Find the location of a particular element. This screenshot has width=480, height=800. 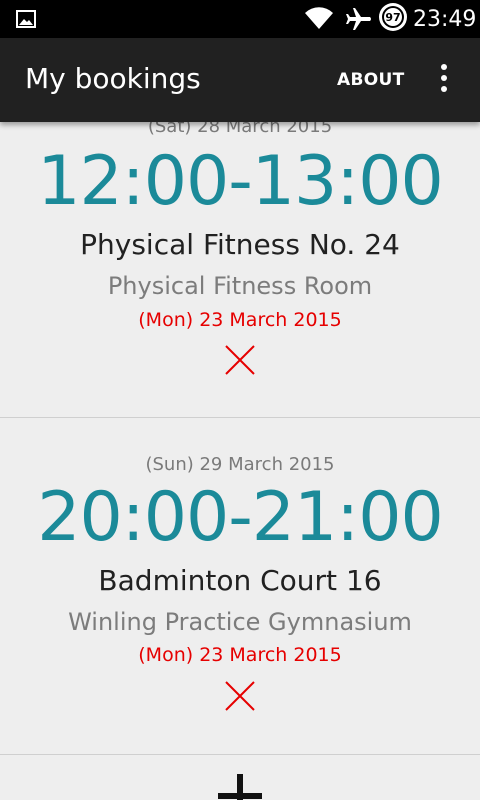

booking-venue: Physical Fitness Room is located at coordinates (240, 286).